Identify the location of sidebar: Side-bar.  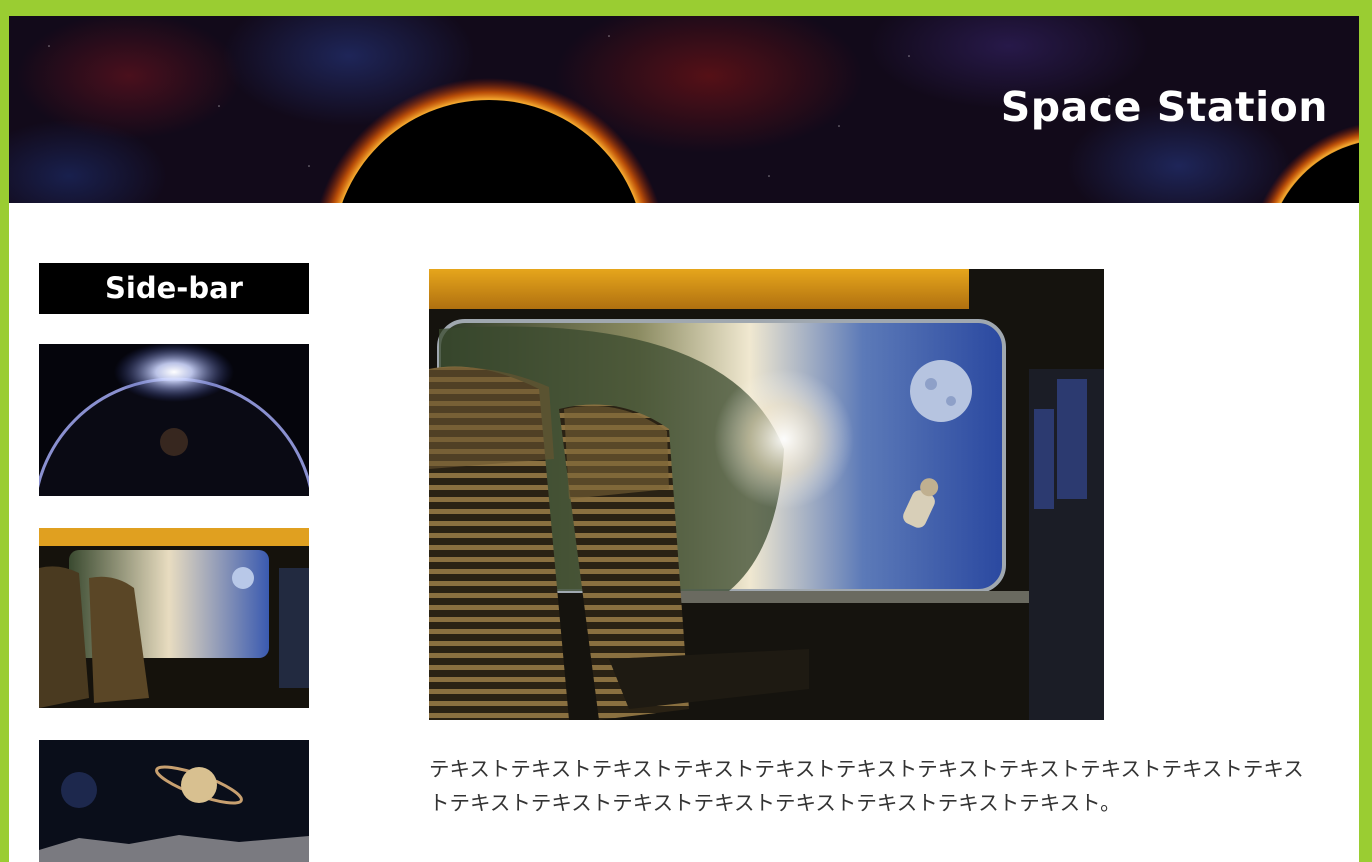
(174, 562).